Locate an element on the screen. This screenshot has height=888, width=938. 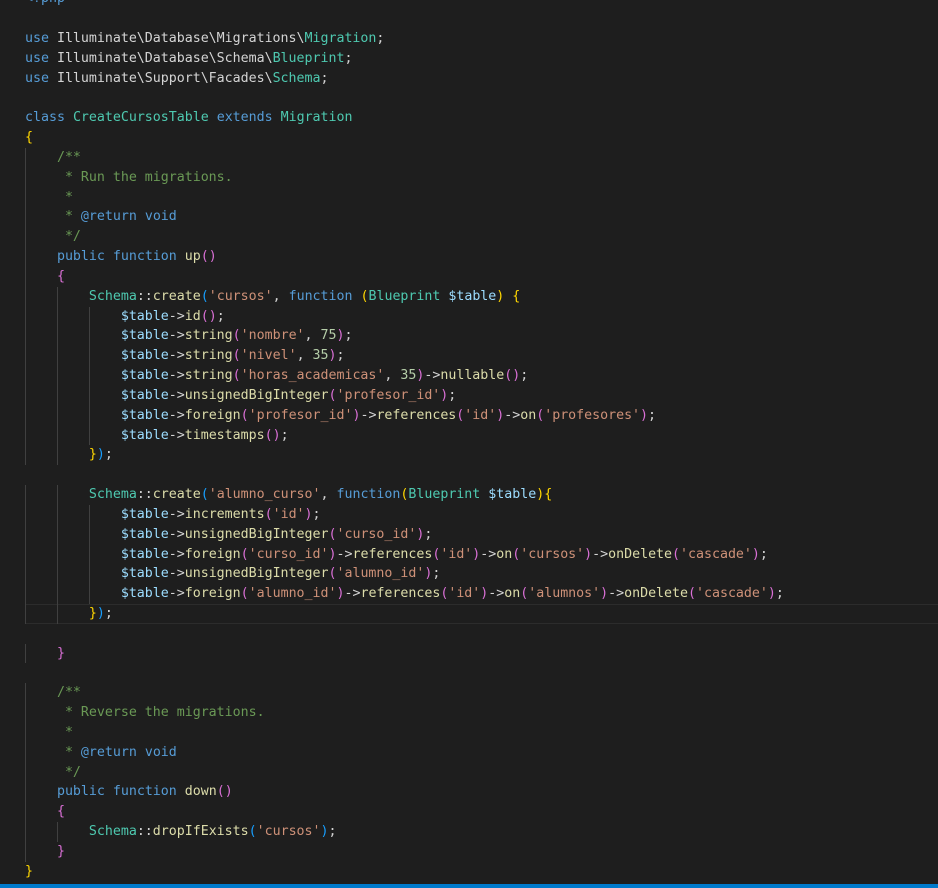
code-token: :: is located at coordinates (144, 495).